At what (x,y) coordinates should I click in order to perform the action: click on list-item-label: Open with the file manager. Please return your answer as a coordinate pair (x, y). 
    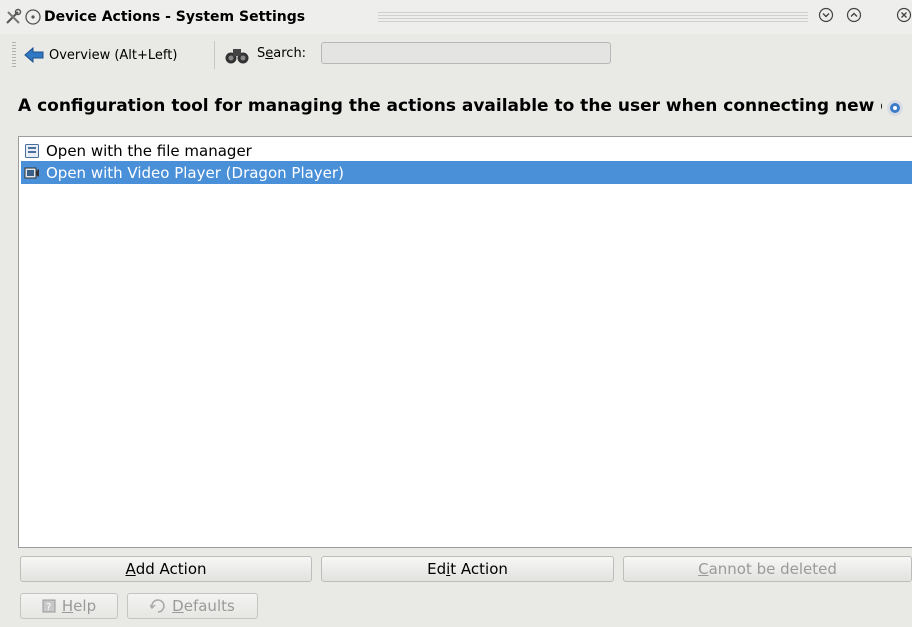
    Looking at the image, I should click on (149, 150).